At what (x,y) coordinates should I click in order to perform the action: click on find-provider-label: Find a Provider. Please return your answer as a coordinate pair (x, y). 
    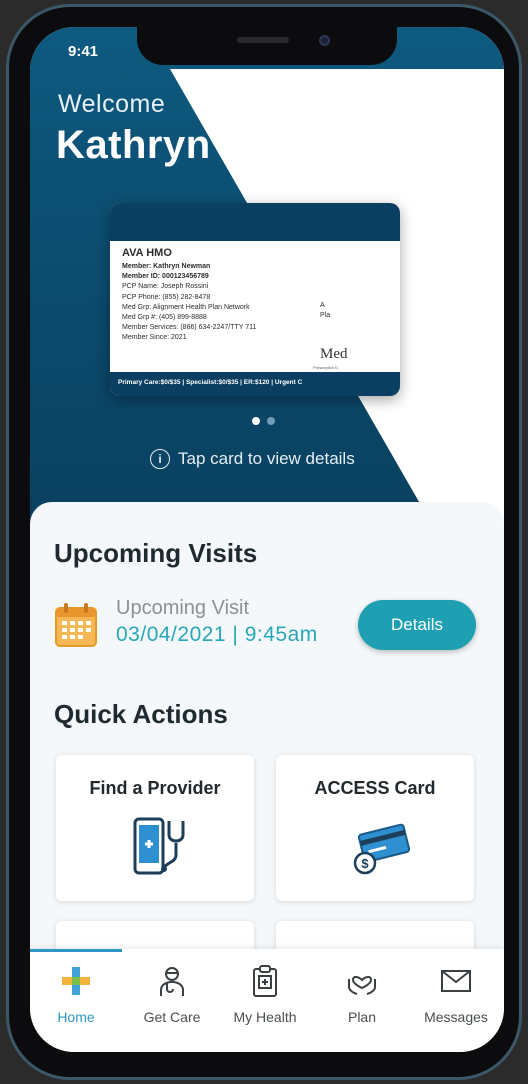
    Looking at the image, I should click on (155, 788).